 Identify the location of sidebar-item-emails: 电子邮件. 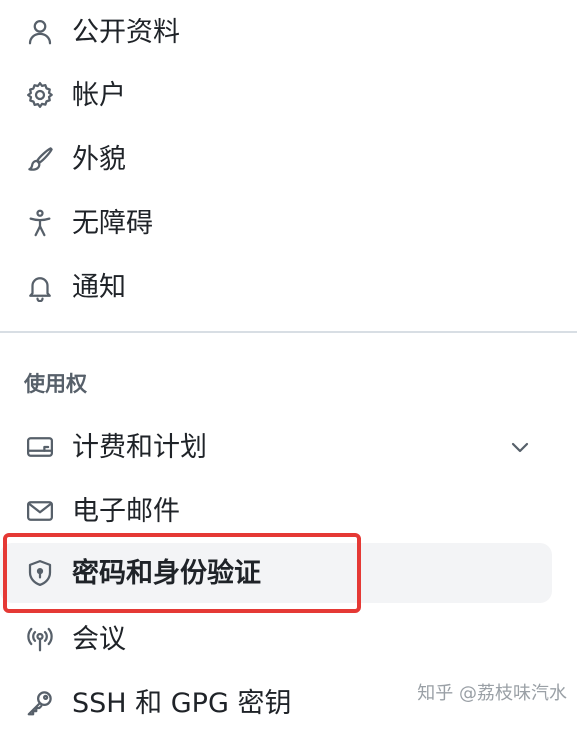
(276, 511).